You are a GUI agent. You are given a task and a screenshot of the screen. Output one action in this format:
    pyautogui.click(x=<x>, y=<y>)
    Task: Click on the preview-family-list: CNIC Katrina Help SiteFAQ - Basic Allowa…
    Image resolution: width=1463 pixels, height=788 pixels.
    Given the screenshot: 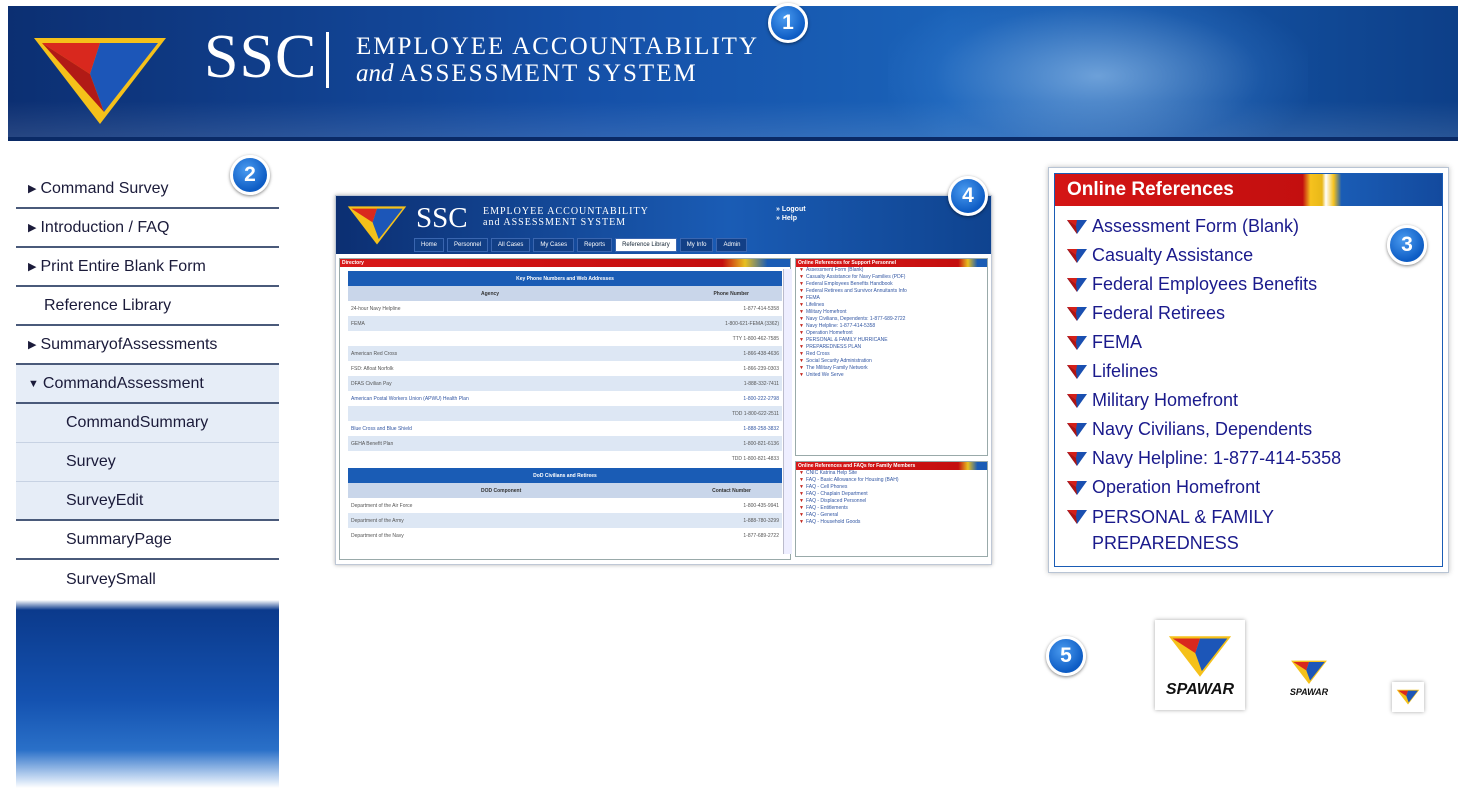 What is the action you would take?
    pyautogui.click(x=891, y=498)
    